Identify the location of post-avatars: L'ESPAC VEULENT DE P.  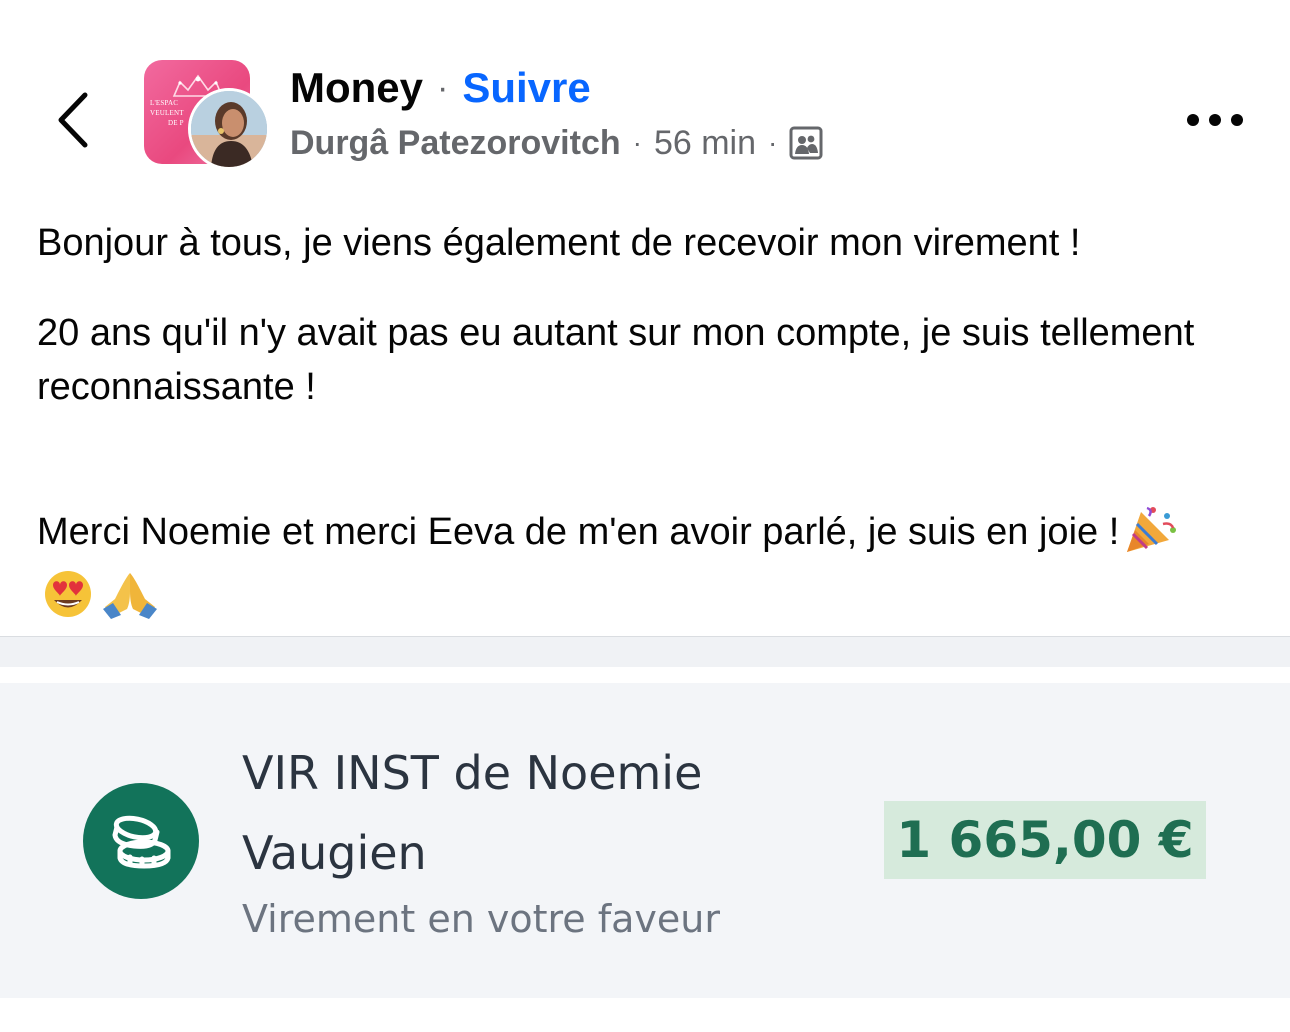
(207, 115).